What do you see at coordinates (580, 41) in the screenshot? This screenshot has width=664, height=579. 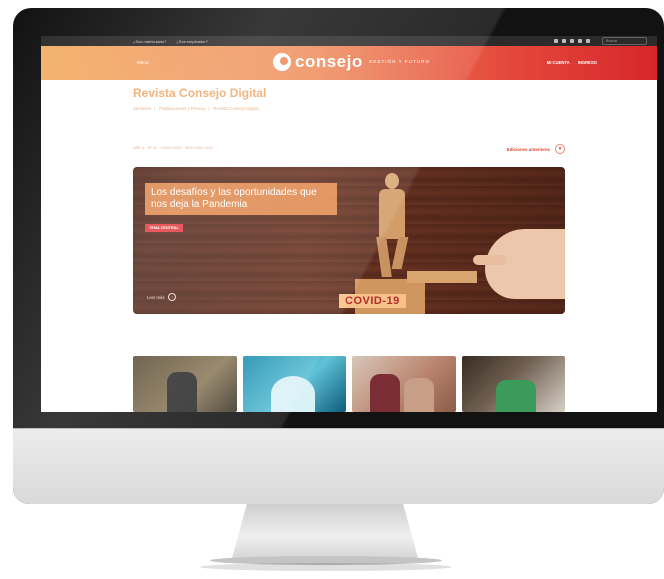 I see `youtube-icon` at bounding box center [580, 41].